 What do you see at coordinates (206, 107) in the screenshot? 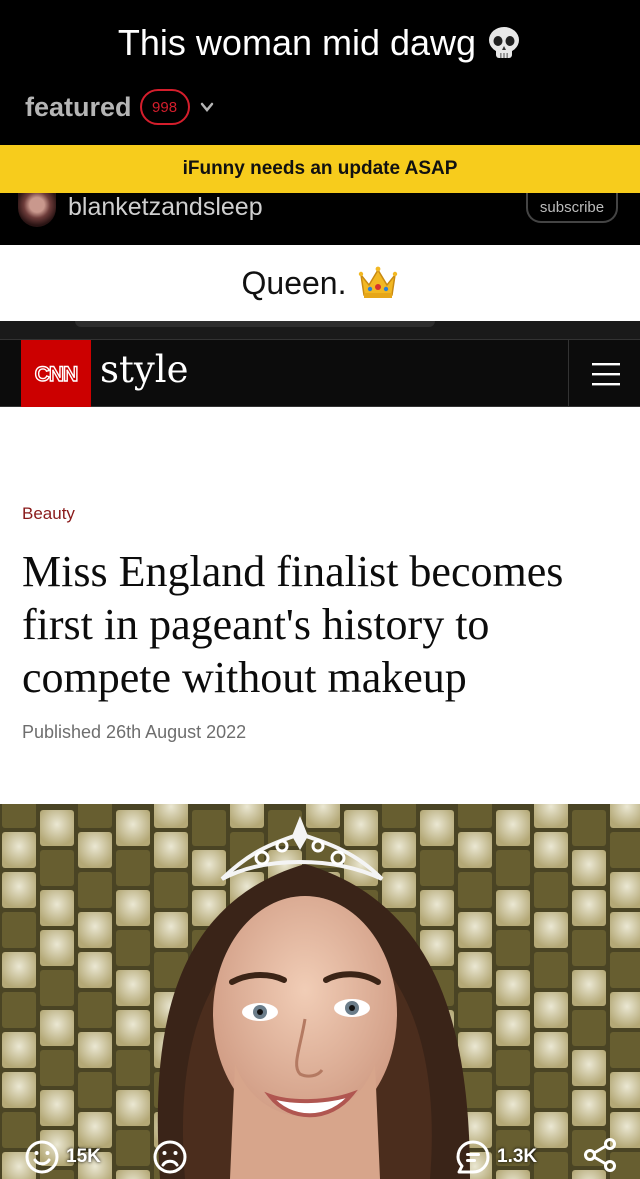
I see `chevron-down-icon` at bounding box center [206, 107].